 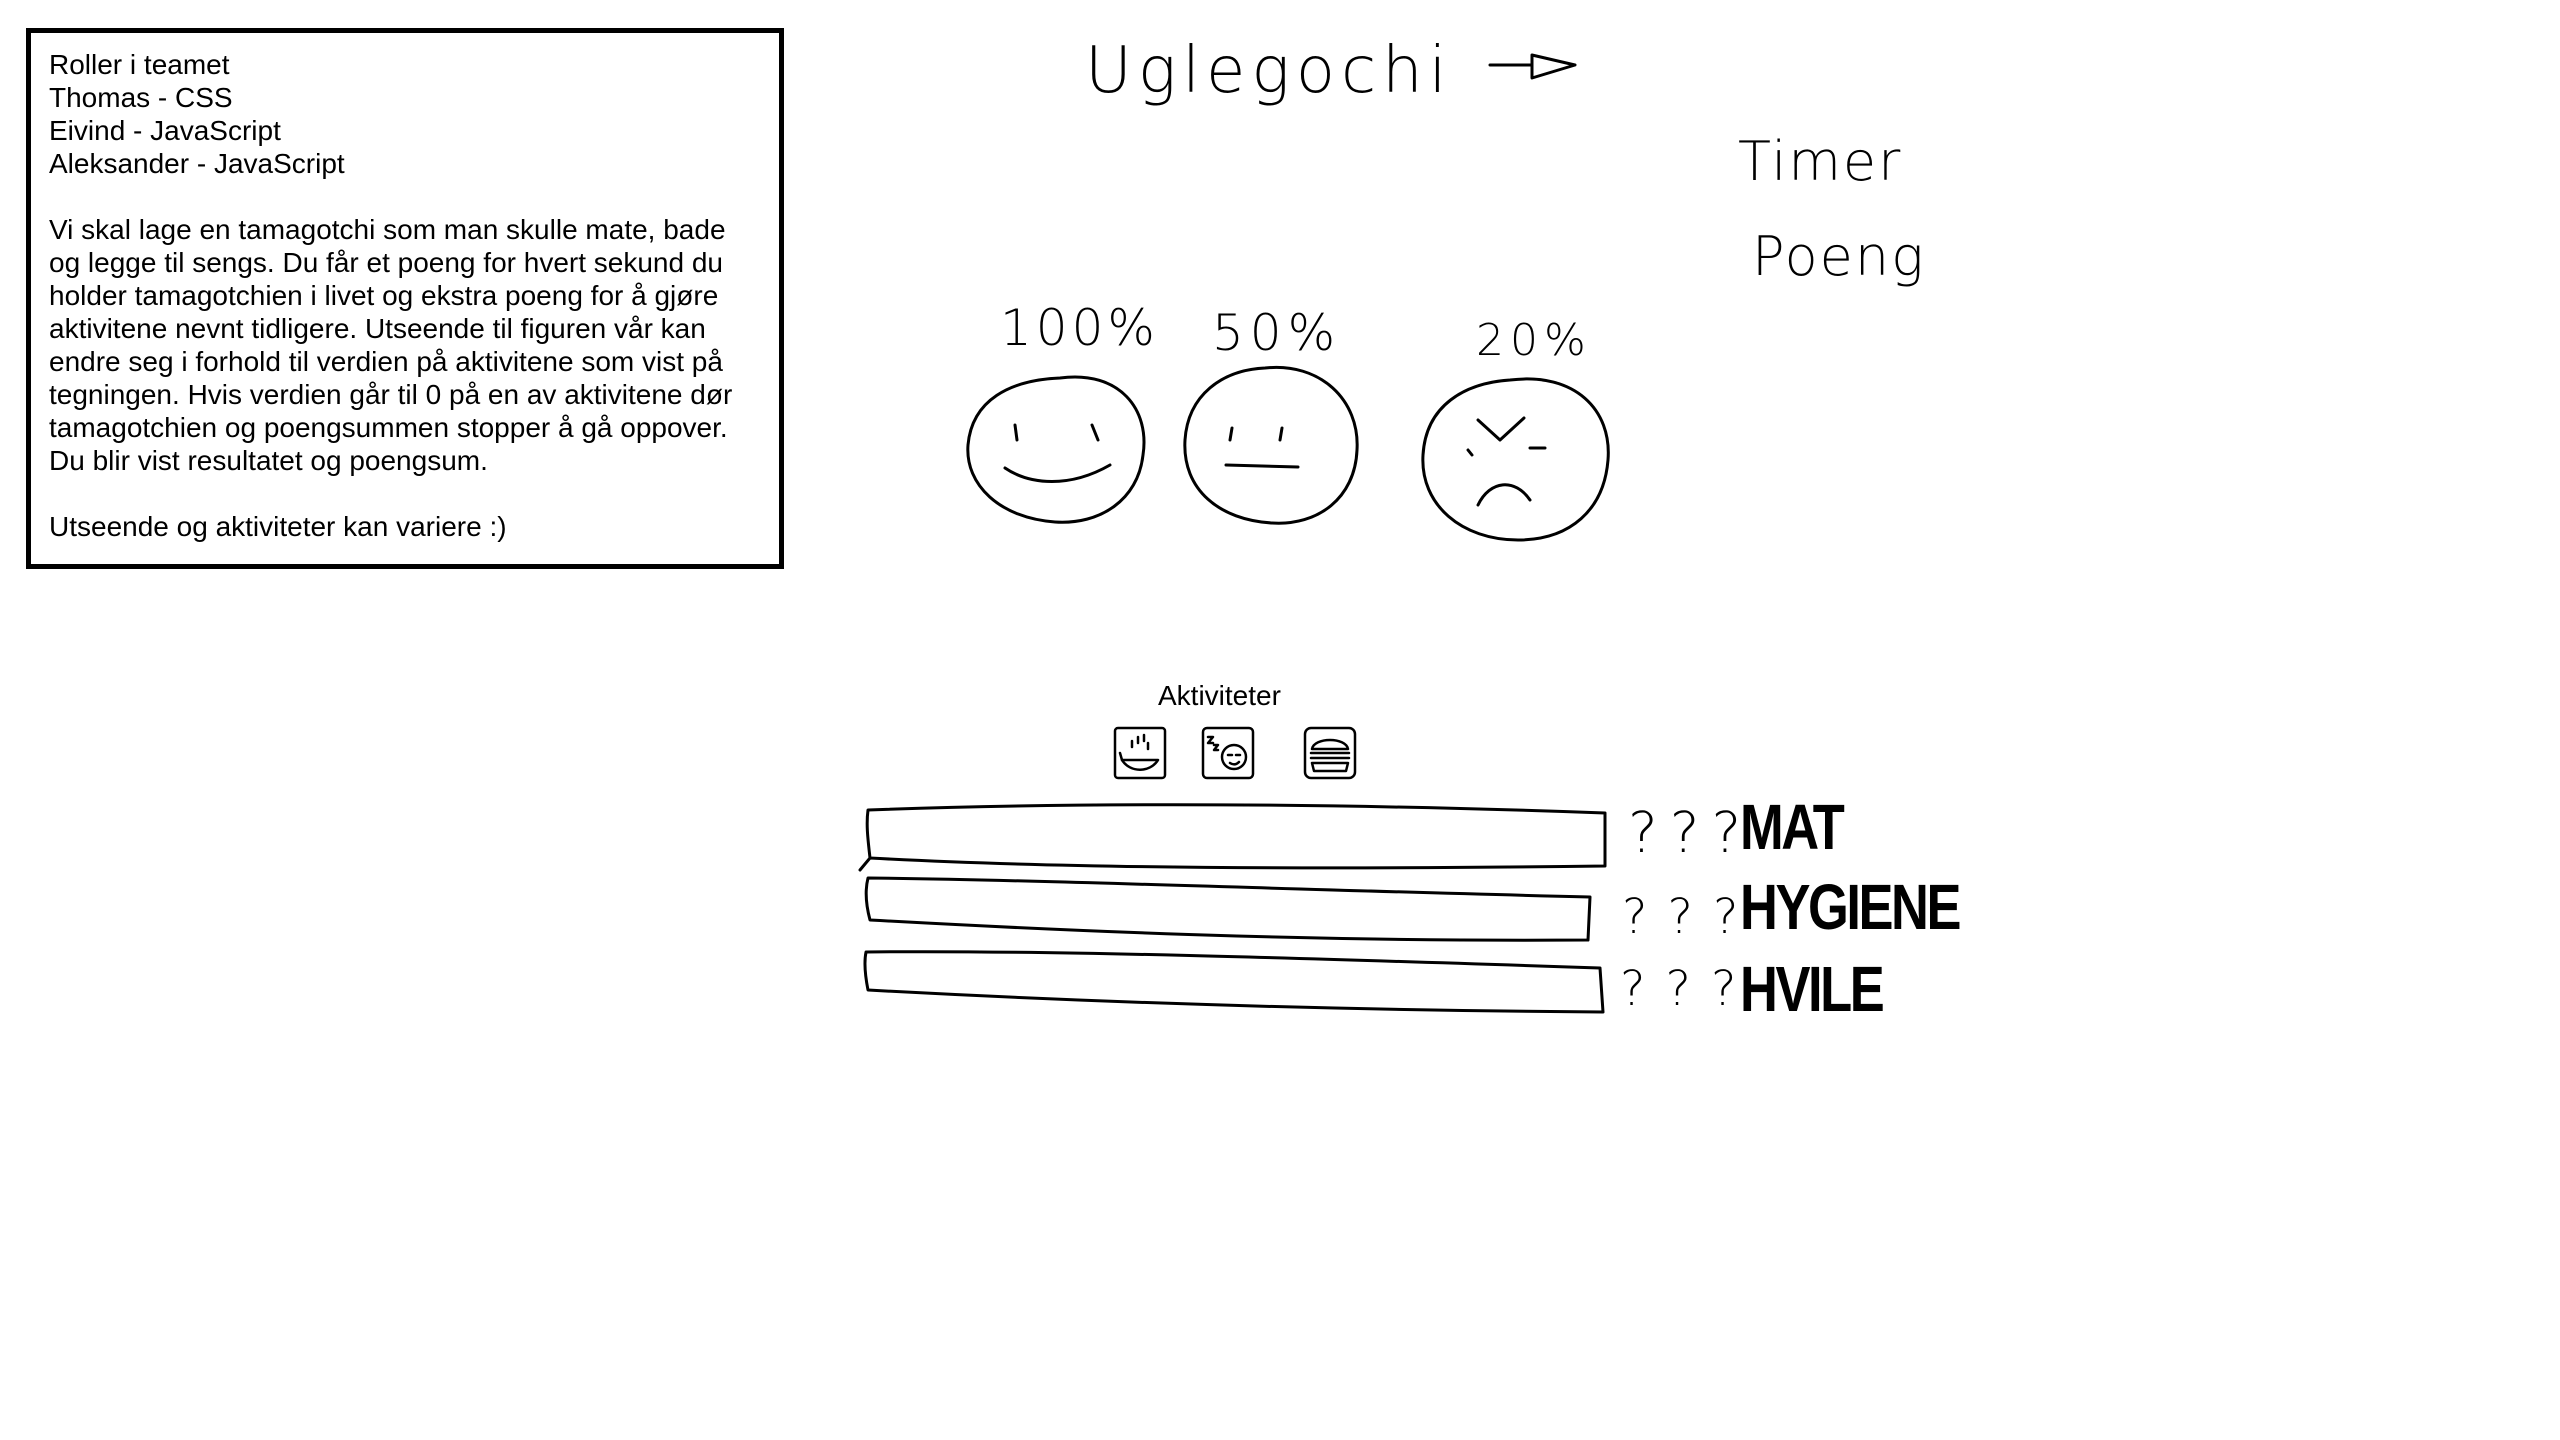 What do you see at coordinates (1271, 445) in the screenshot?
I see `neutral-face-icon` at bounding box center [1271, 445].